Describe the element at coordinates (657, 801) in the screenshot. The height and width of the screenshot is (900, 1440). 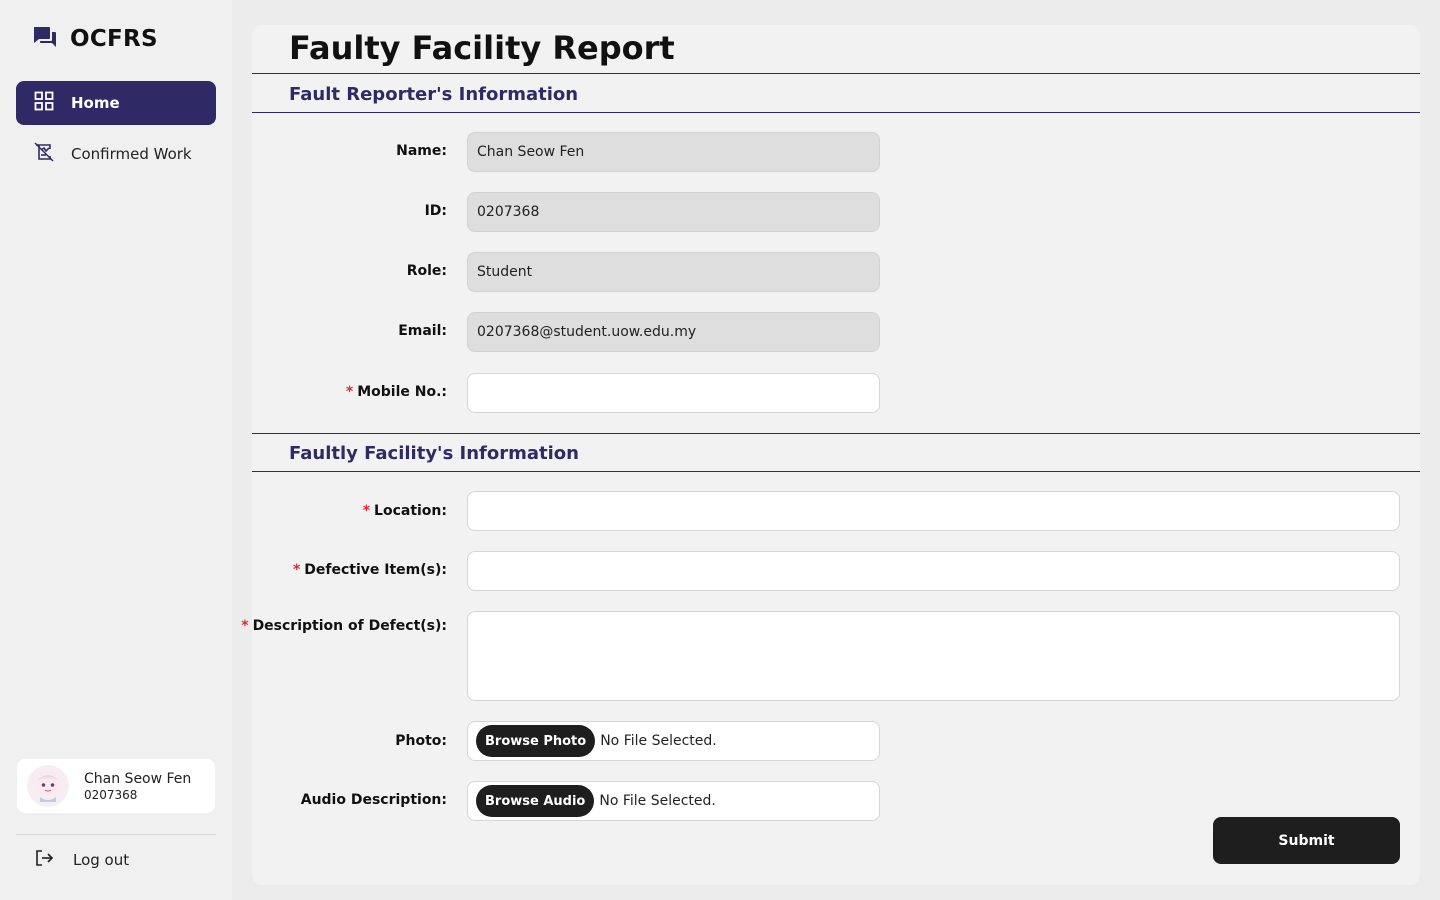
I see `audio-file-status: No File Selected.` at that location.